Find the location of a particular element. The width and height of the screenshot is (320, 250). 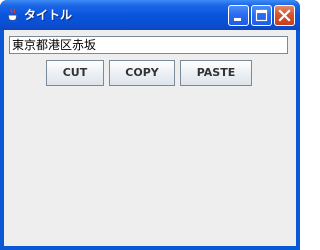

minimize-icon is located at coordinates (237, 19).